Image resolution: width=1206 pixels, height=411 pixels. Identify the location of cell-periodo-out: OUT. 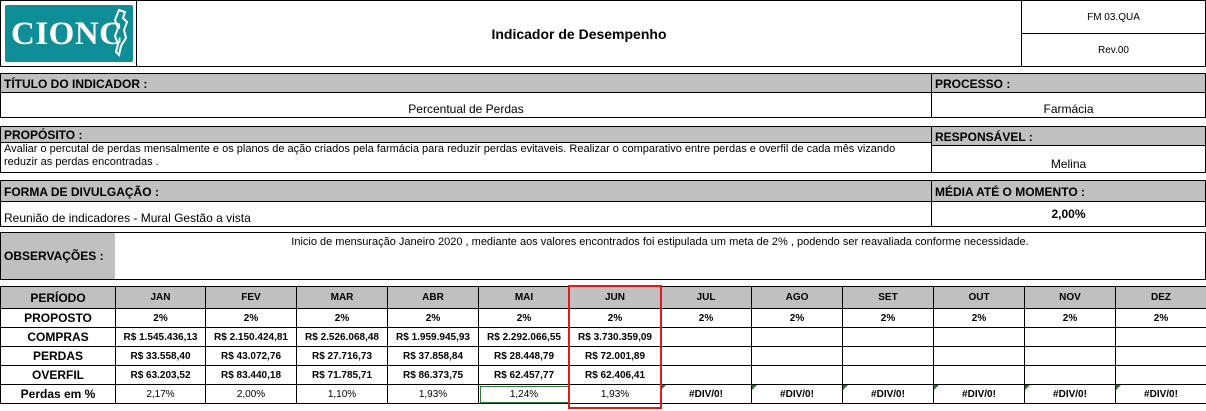
(979, 297).